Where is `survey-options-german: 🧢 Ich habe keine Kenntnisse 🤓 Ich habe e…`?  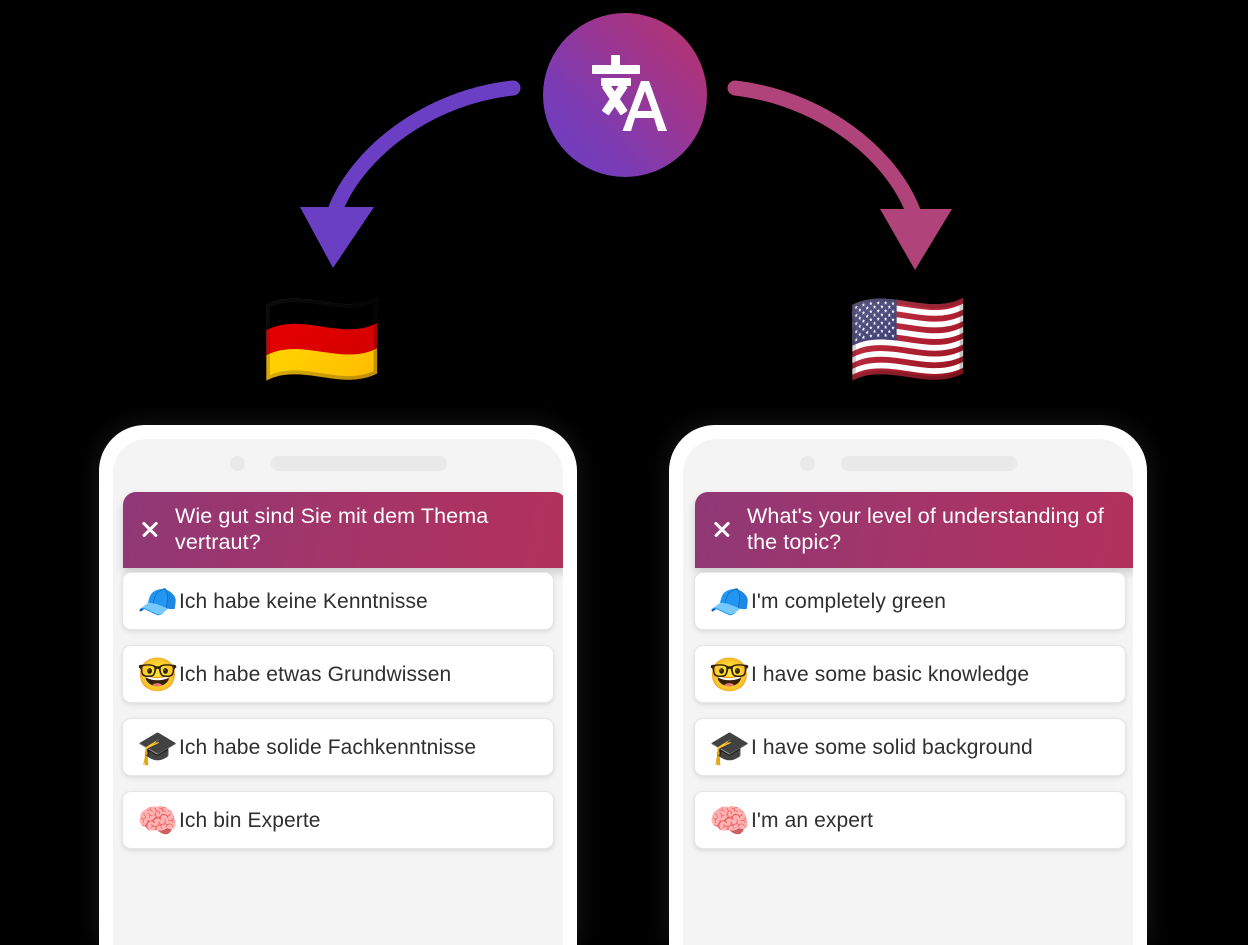 survey-options-german: 🧢 Ich habe keine Kenntnisse 🤓 Ich habe e… is located at coordinates (338, 718).